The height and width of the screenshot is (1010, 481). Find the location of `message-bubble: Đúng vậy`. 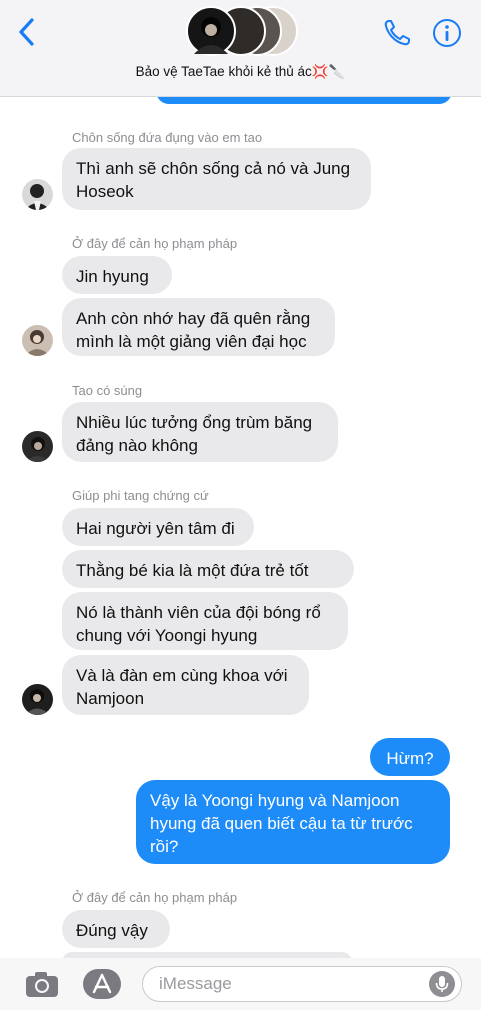

message-bubble: Đúng vậy is located at coordinates (116, 929).